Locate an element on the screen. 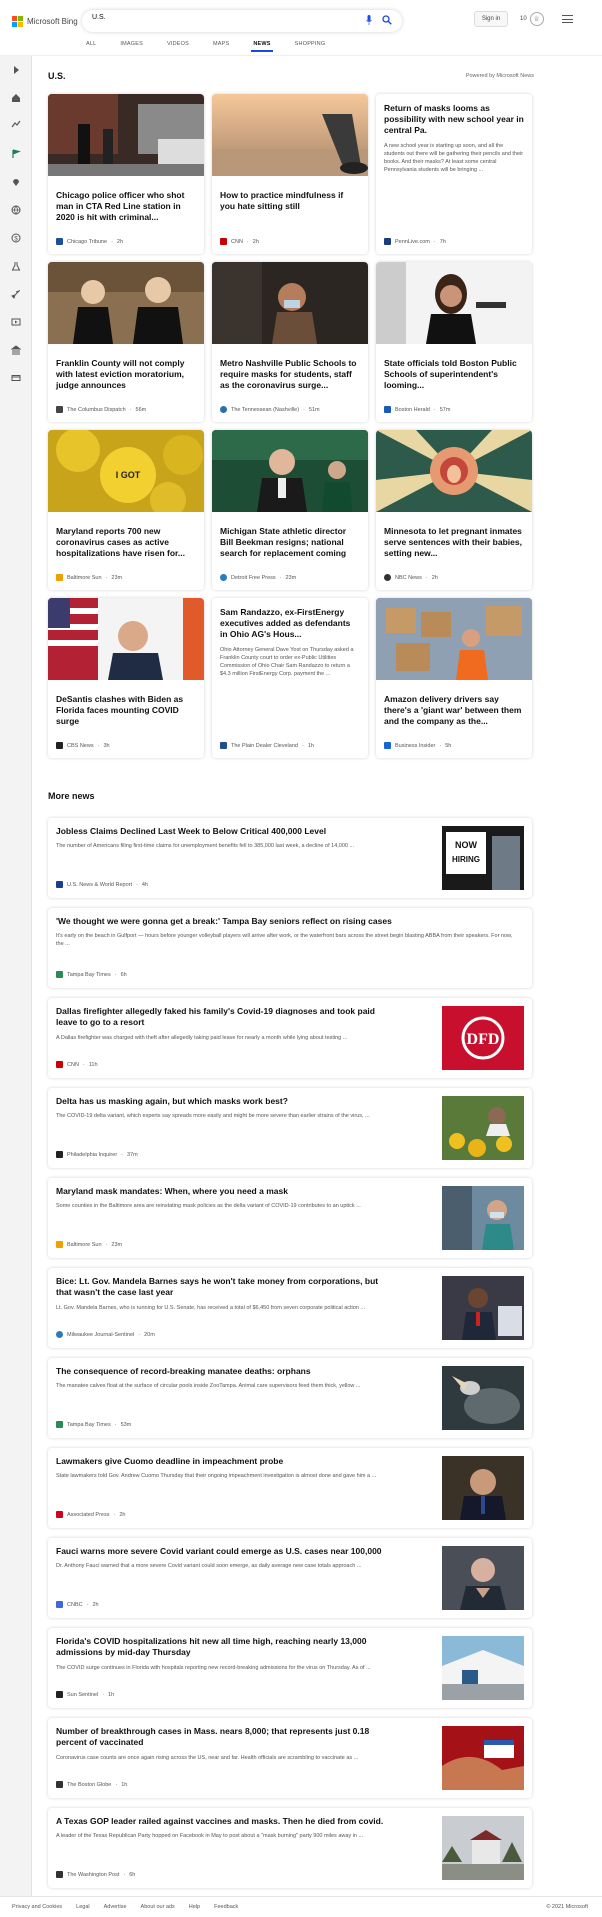 This screenshot has height=1917, width=602. rocket-icon is located at coordinates (16, 294).